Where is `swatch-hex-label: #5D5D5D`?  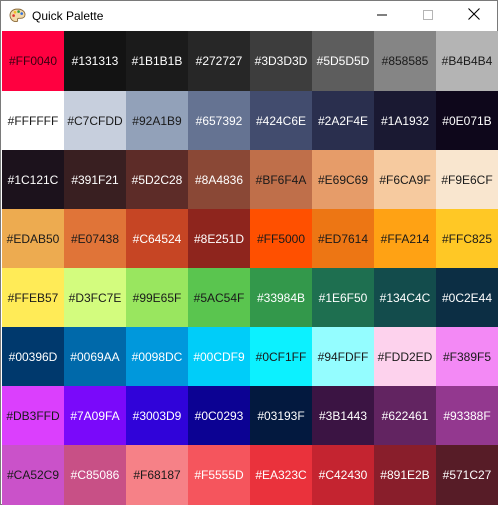 swatch-hex-label: #5D5D5D is located at coordinates (343, 61).